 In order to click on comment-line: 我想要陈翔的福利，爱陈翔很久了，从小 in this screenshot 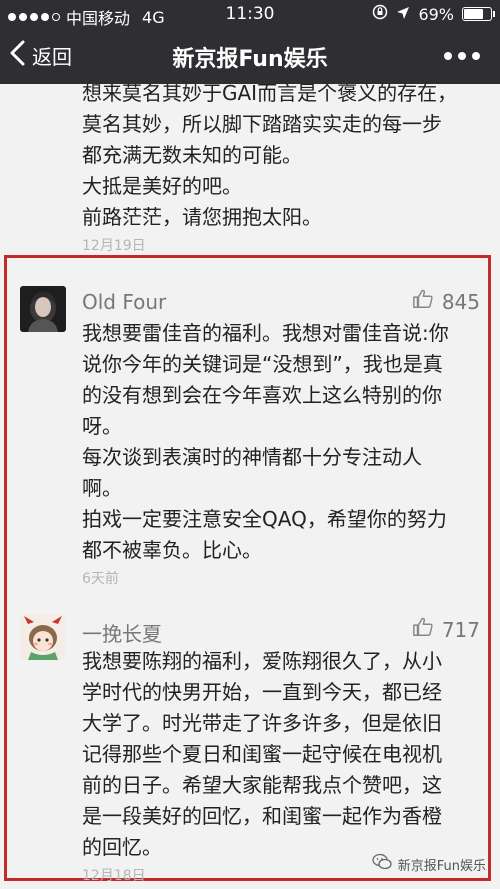, I will do `click(262, 661)`.